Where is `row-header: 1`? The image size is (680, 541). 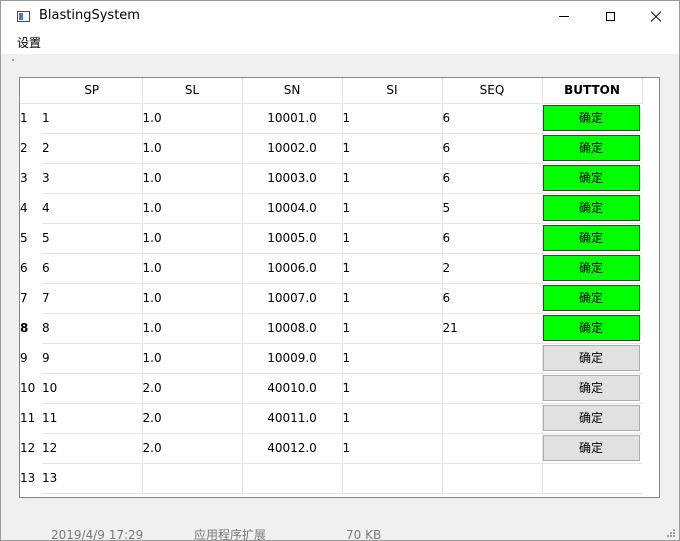 row-header: 1 is located at coordinates (31, 118).